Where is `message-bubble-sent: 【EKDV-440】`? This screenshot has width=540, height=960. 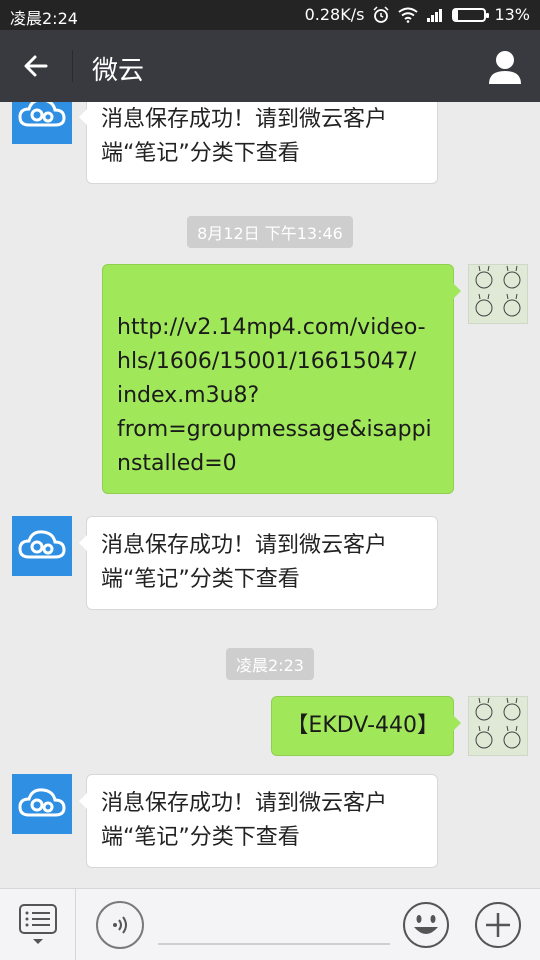 message-bubble-sent: 【EKDV-440】 is located at coordinates (366, 726).